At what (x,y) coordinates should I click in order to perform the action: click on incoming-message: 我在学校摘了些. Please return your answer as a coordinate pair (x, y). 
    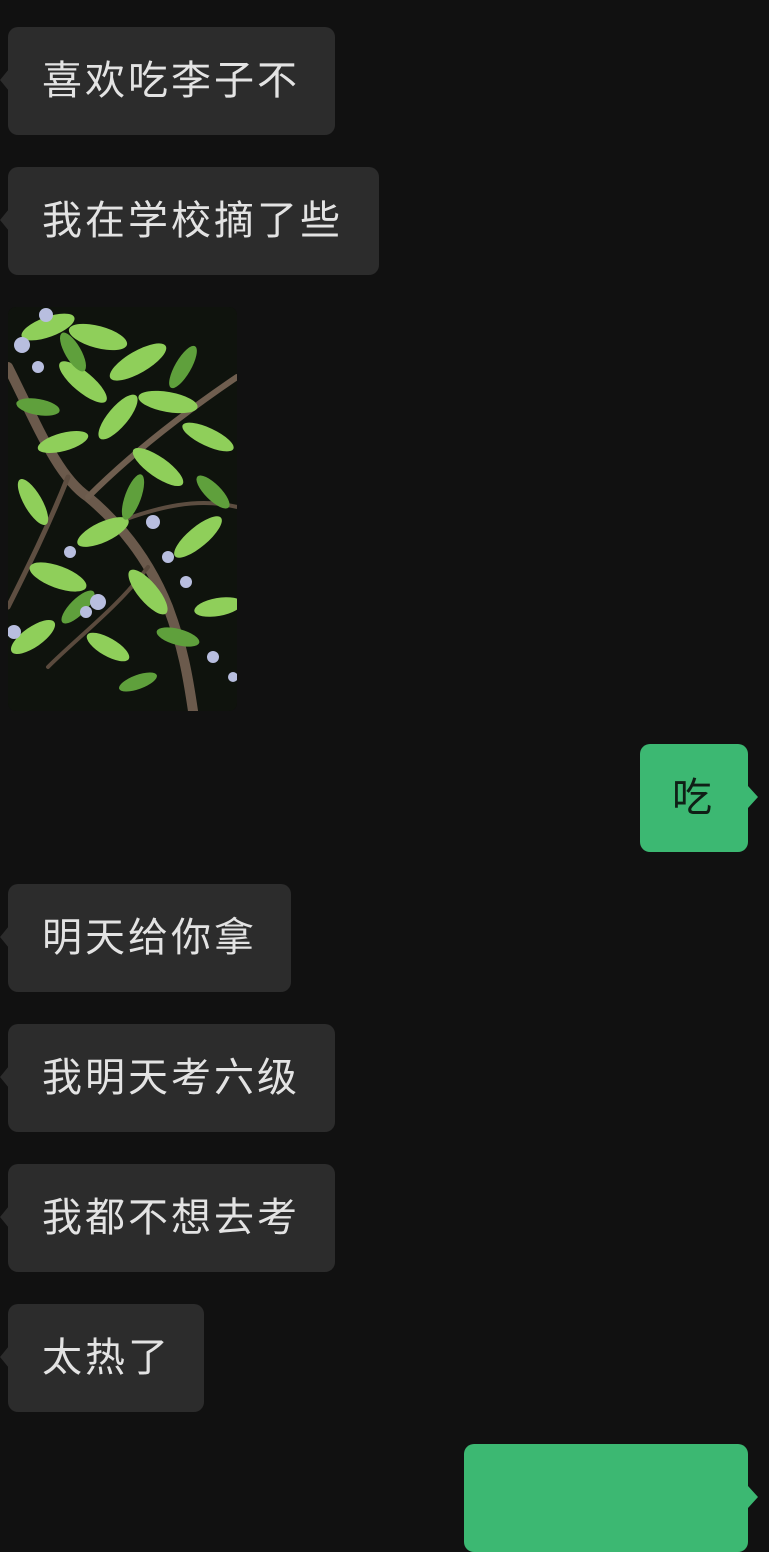
    Looking at the image, I should click on (189, 221).